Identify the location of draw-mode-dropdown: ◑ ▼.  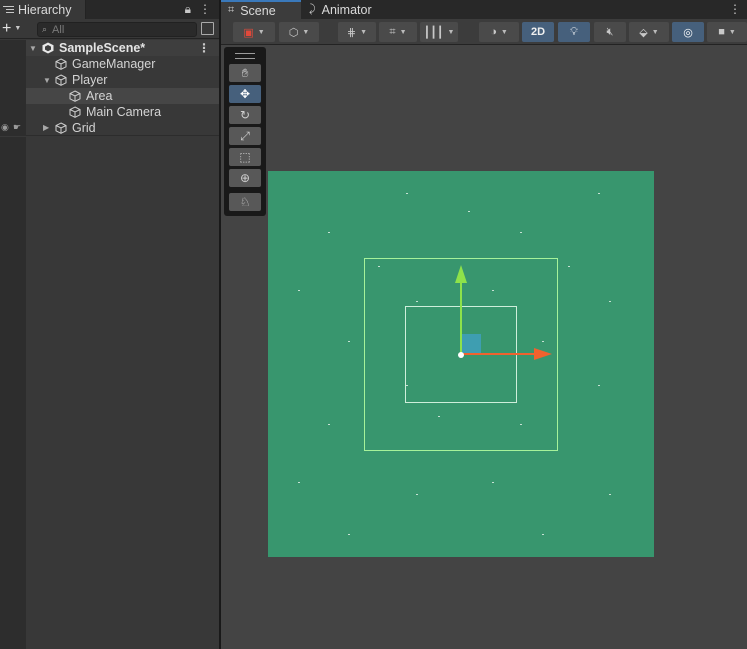
(499, 32).